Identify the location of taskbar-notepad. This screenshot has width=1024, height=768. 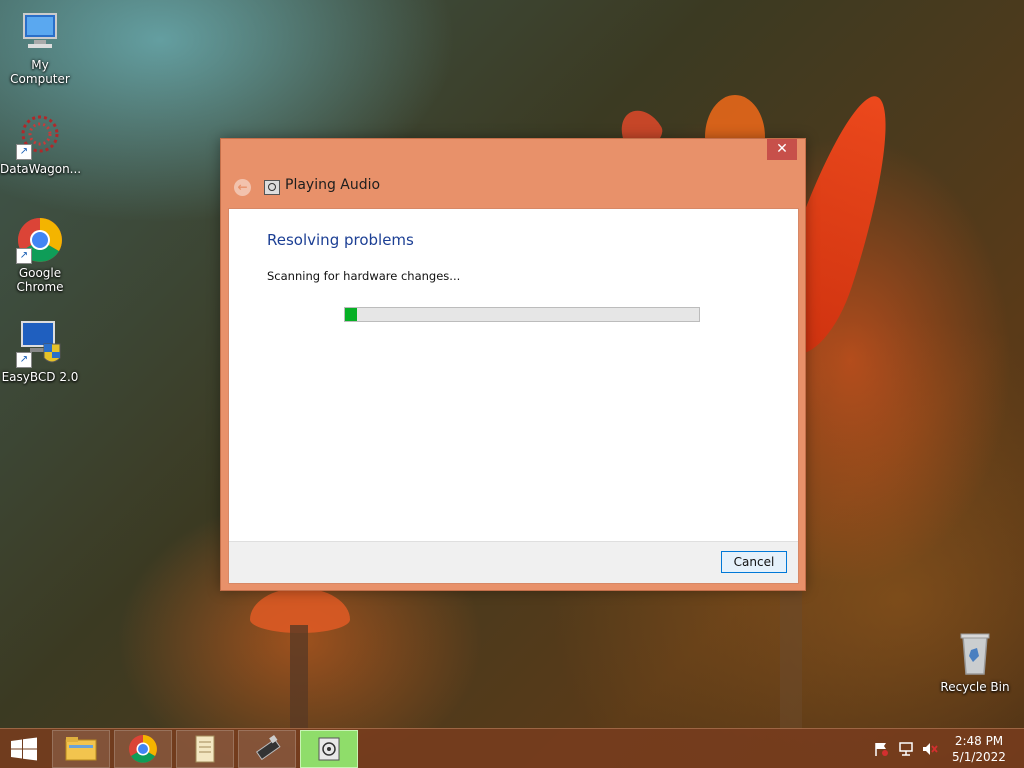
(205, 749).